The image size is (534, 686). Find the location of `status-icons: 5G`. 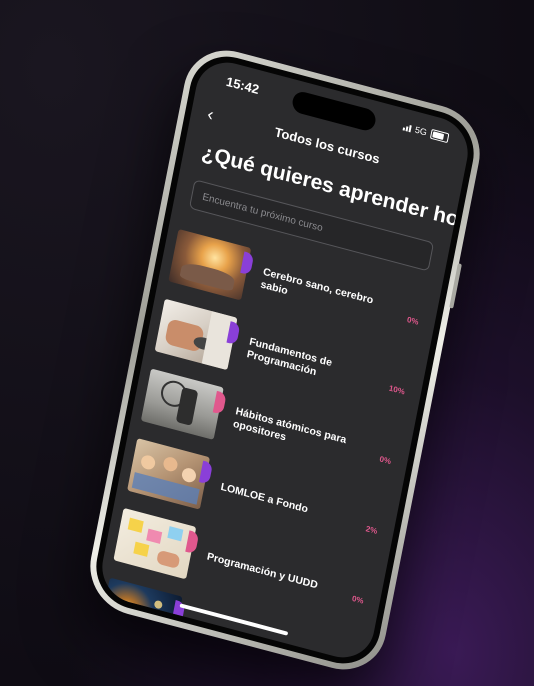

status-icons: 5G is located at coordinates (426, 133).